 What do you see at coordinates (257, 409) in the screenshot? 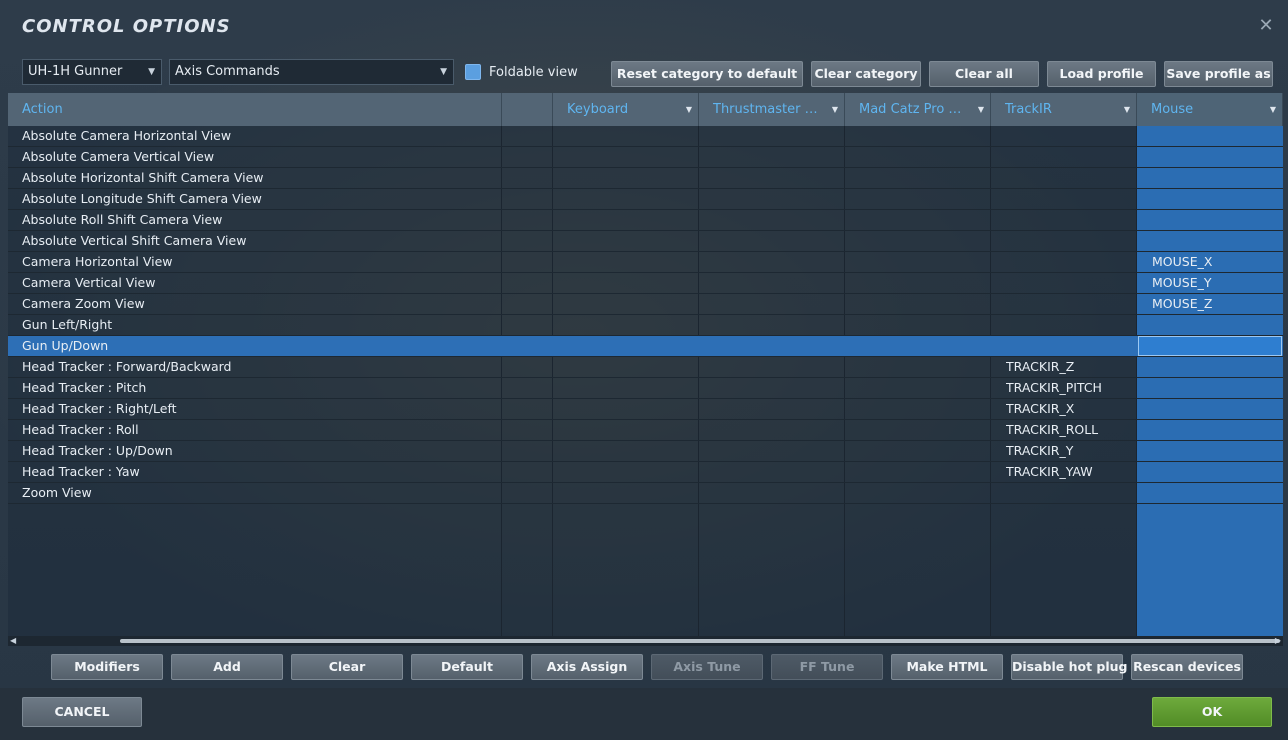
I see `action-cell: Head Tracker : Right/Left` at bounding box center [257, 409].